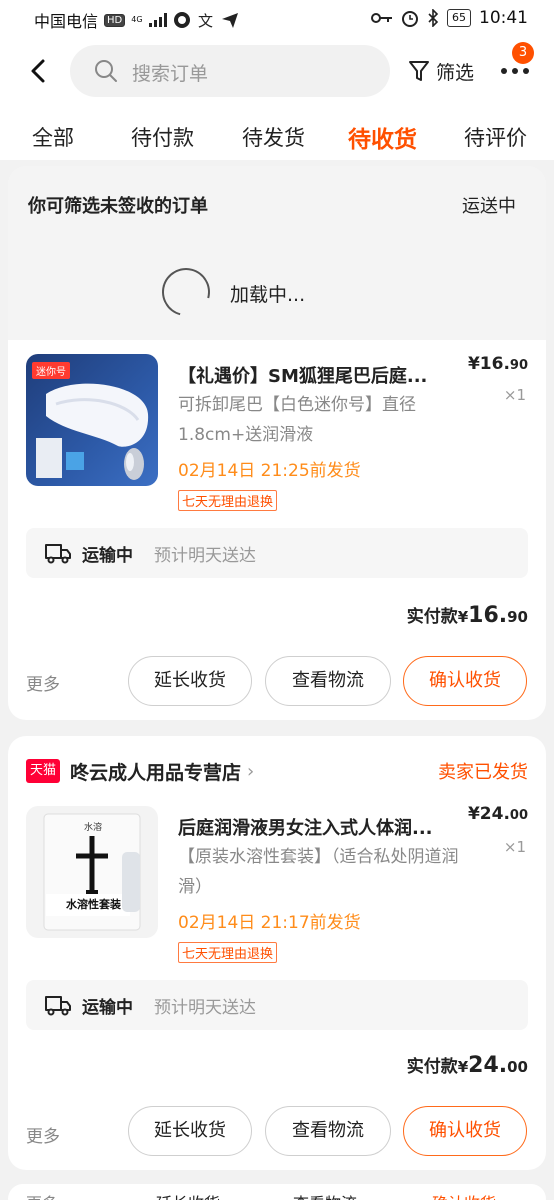 The height and width of the screenshot is (1200, 554). I want to click on tab-all: 全部, so click(53, 137).